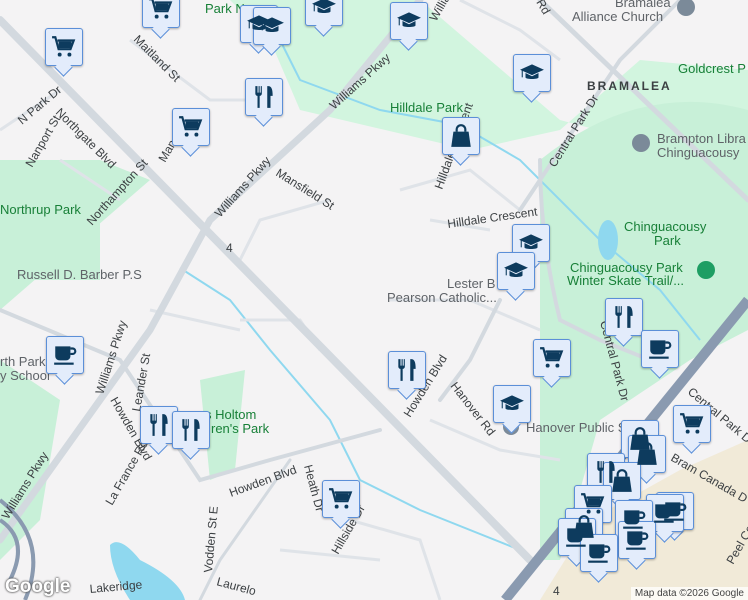  Describe the element at coordinates (608, 240) in the screenshot. I see `pond` at that location.